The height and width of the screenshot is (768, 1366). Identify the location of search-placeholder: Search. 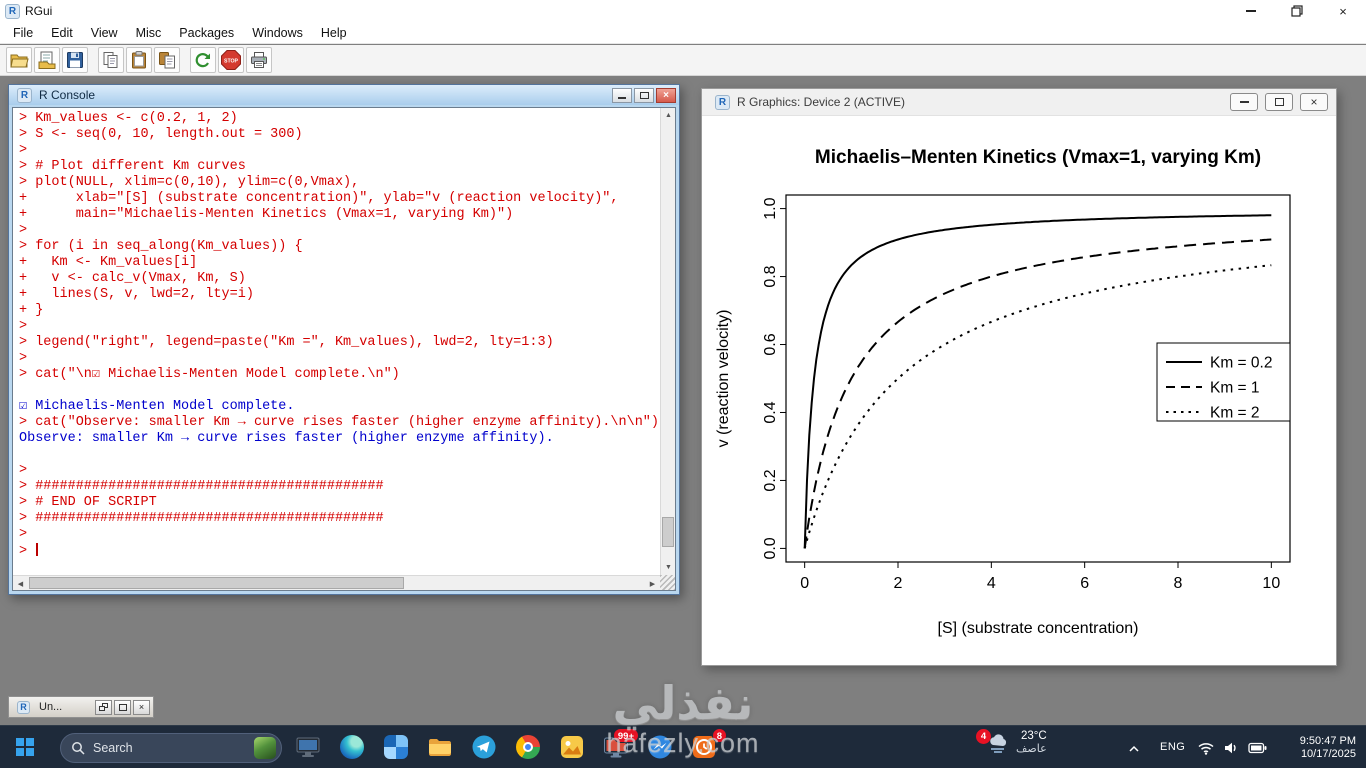
(113, 748).